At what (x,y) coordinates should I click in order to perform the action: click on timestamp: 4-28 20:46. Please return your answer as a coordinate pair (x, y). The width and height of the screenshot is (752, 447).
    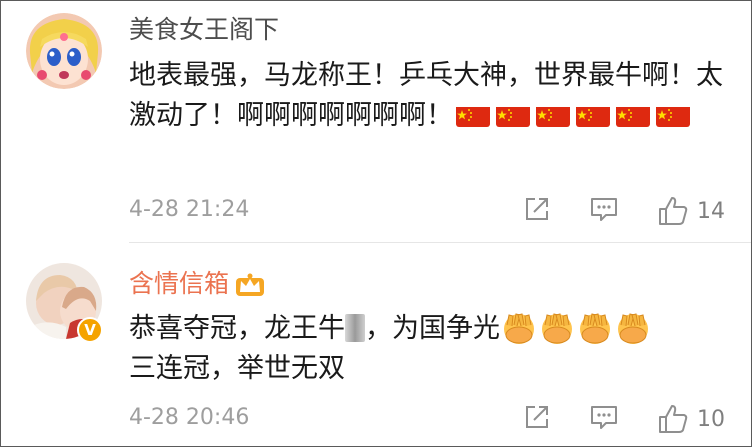
    Looking at the image, I should click on (189, 417).